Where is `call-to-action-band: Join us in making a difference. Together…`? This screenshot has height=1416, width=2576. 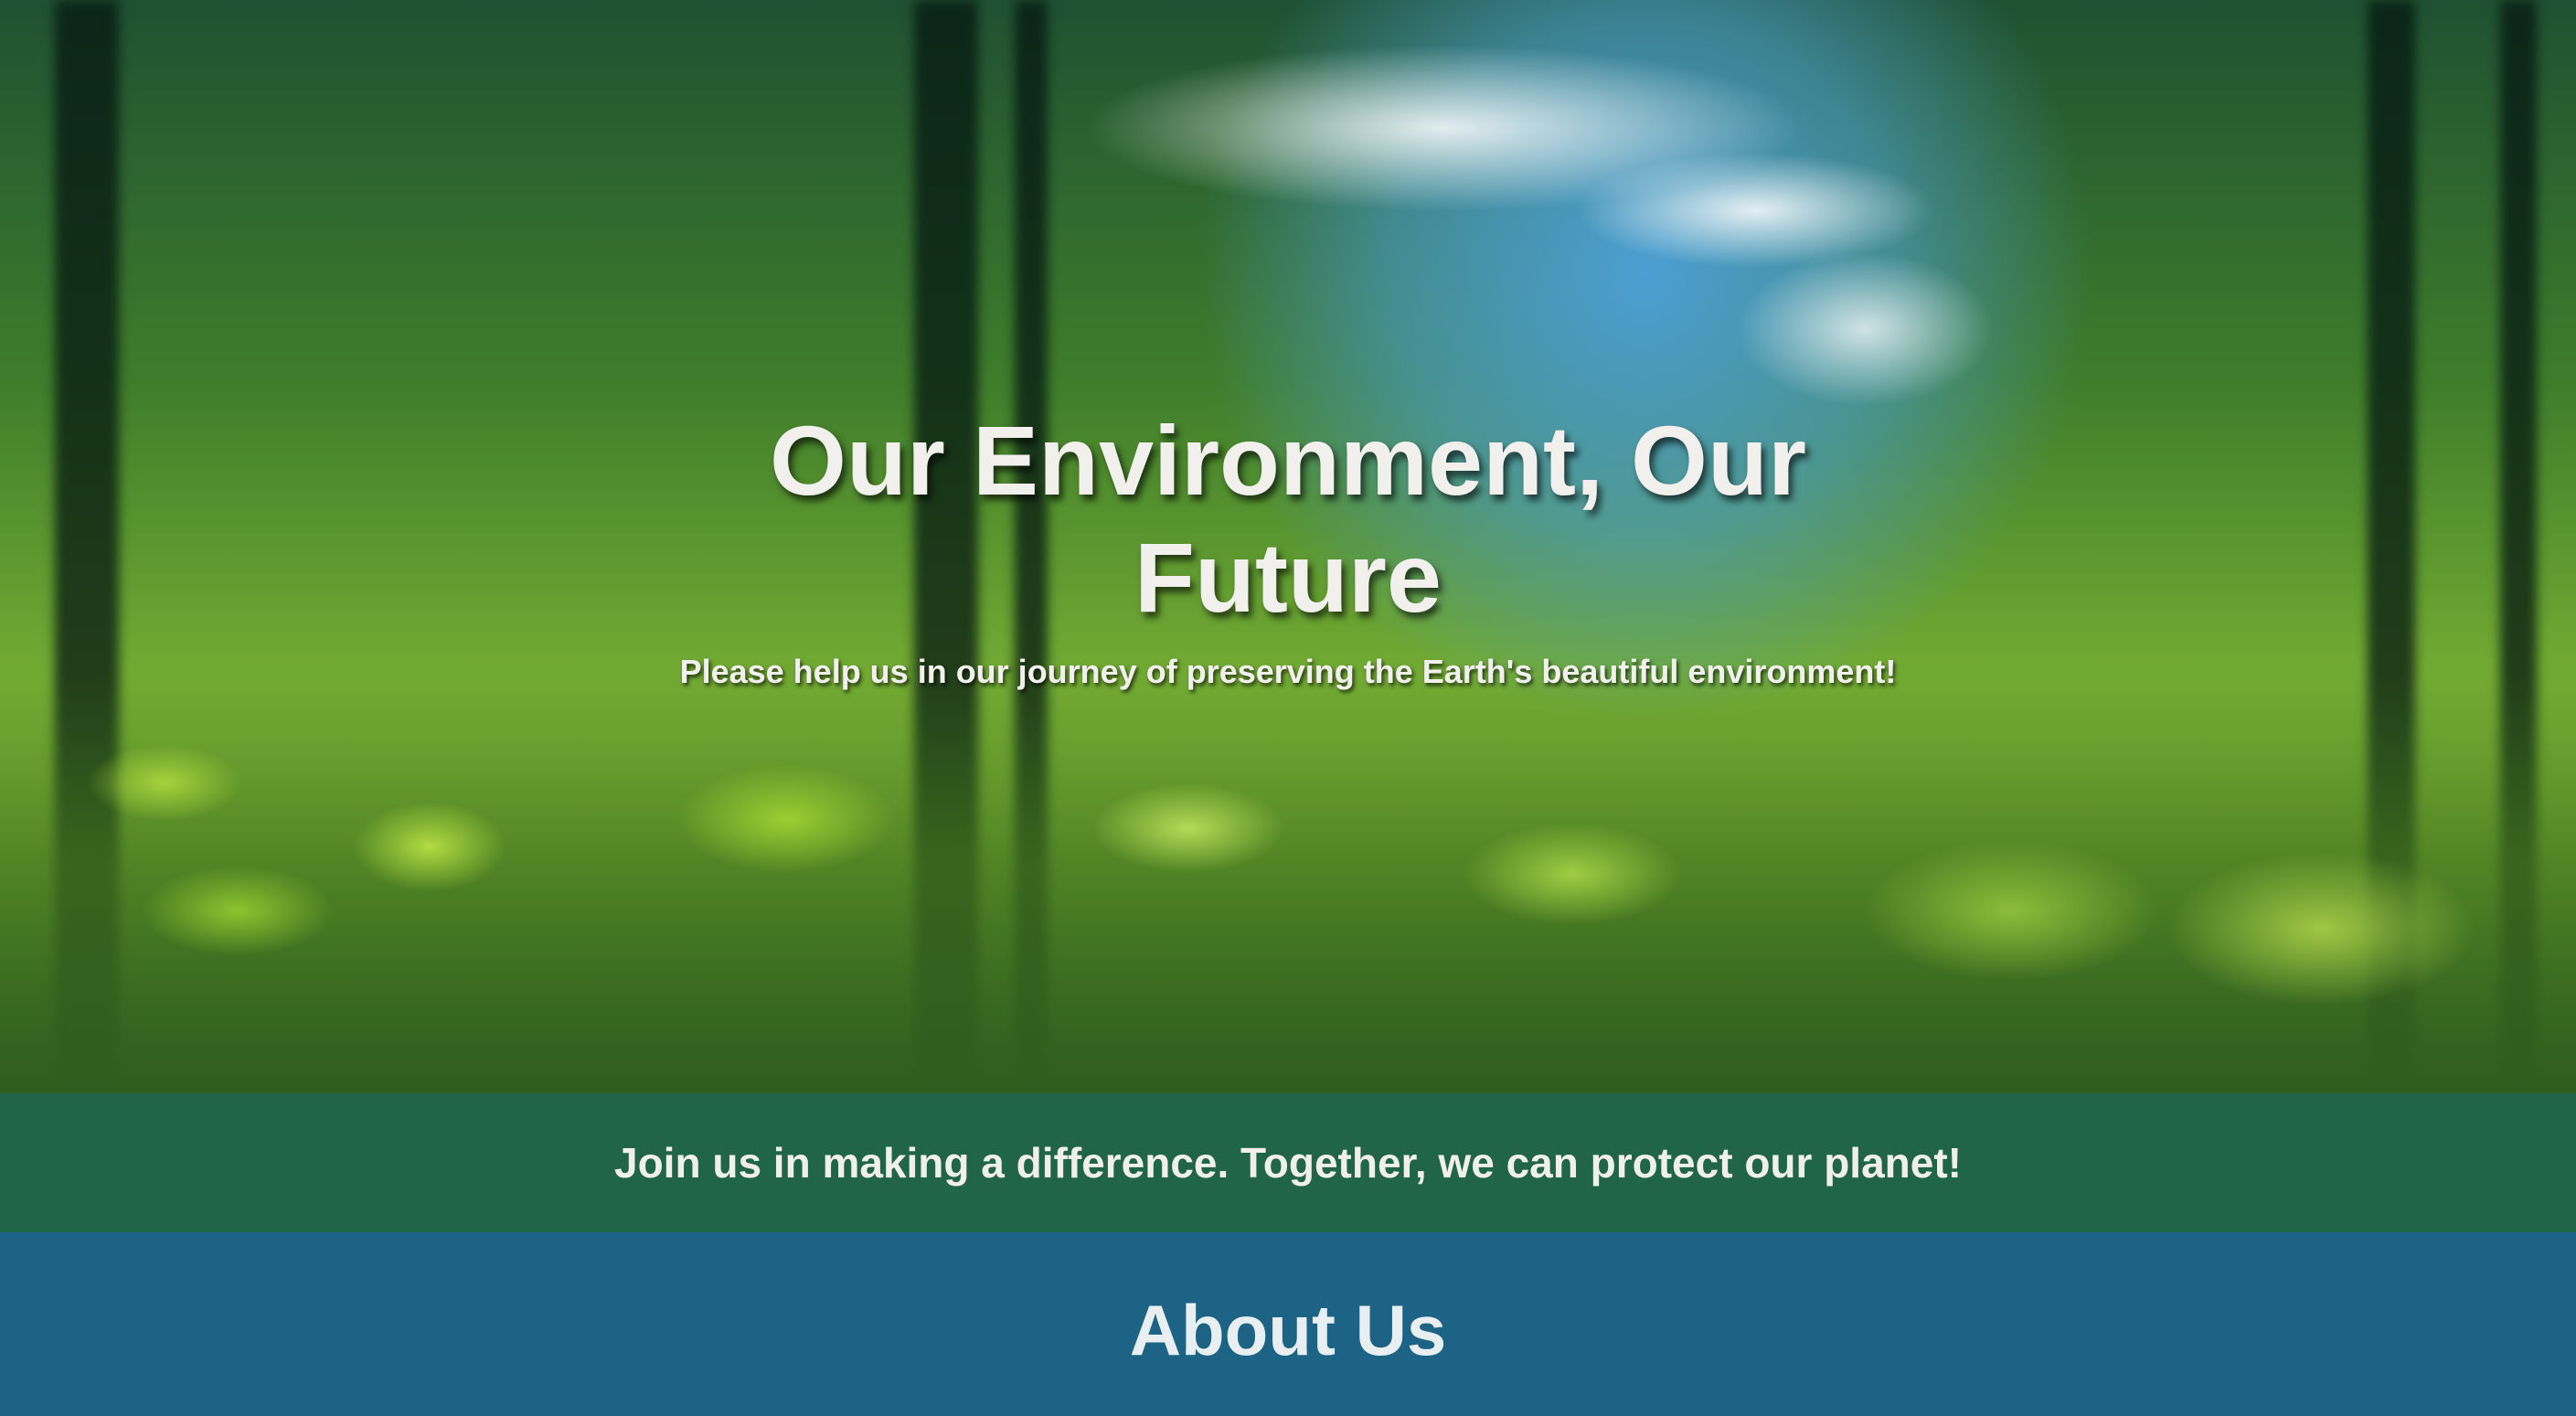 call-to-action-band: Join us in making a difference. Together… is located at coordinates (1288, 1162).